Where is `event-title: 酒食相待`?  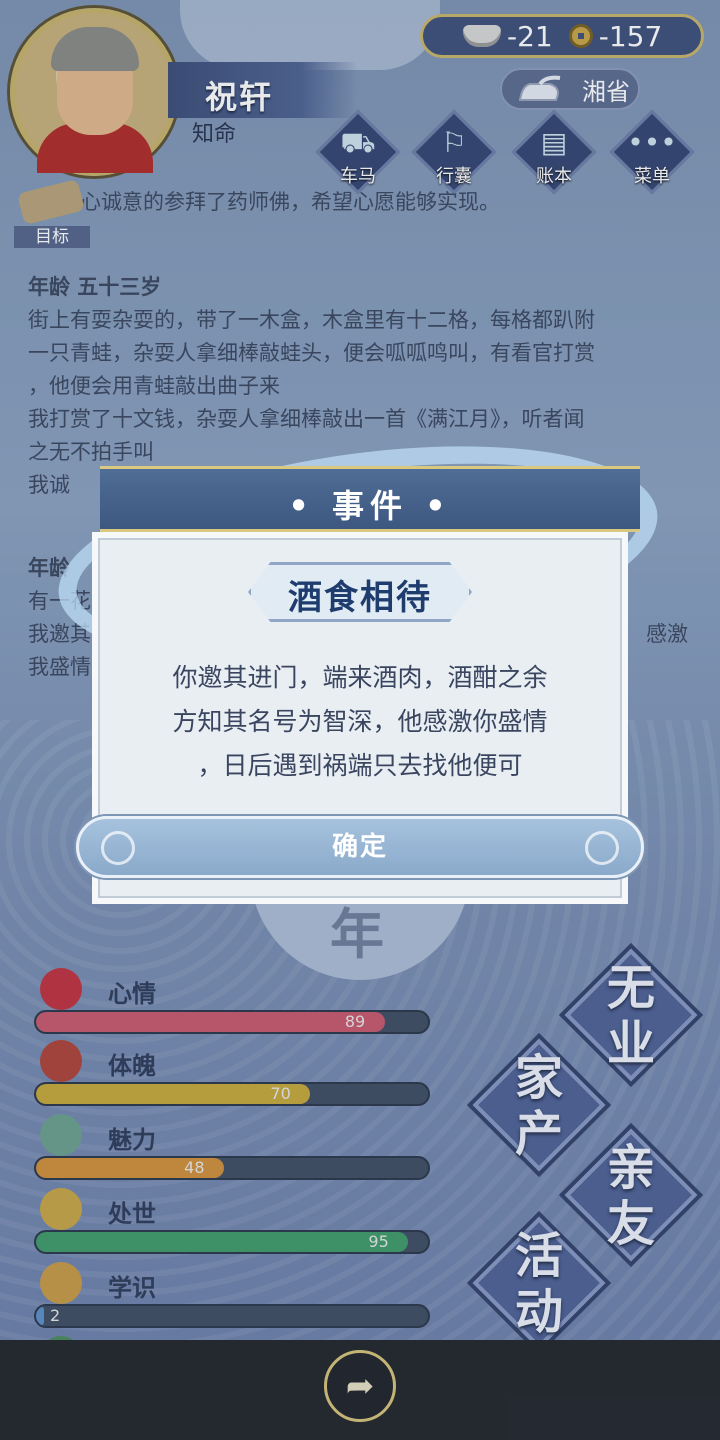
event-title: 酒食相待 is located at coordinates (360, 598).